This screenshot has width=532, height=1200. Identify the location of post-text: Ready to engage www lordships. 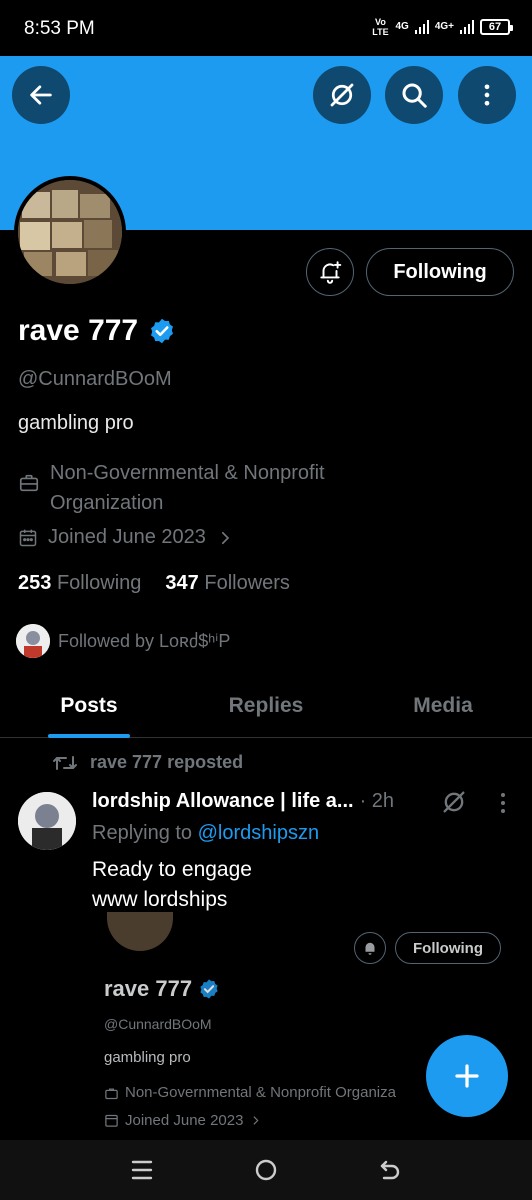
(172, 885).